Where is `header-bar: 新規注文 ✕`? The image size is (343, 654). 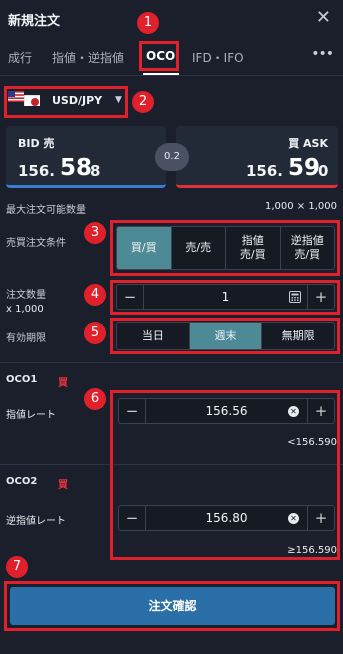 header-bar: 新規注文 ✕ is located at coordinates (171, 19).